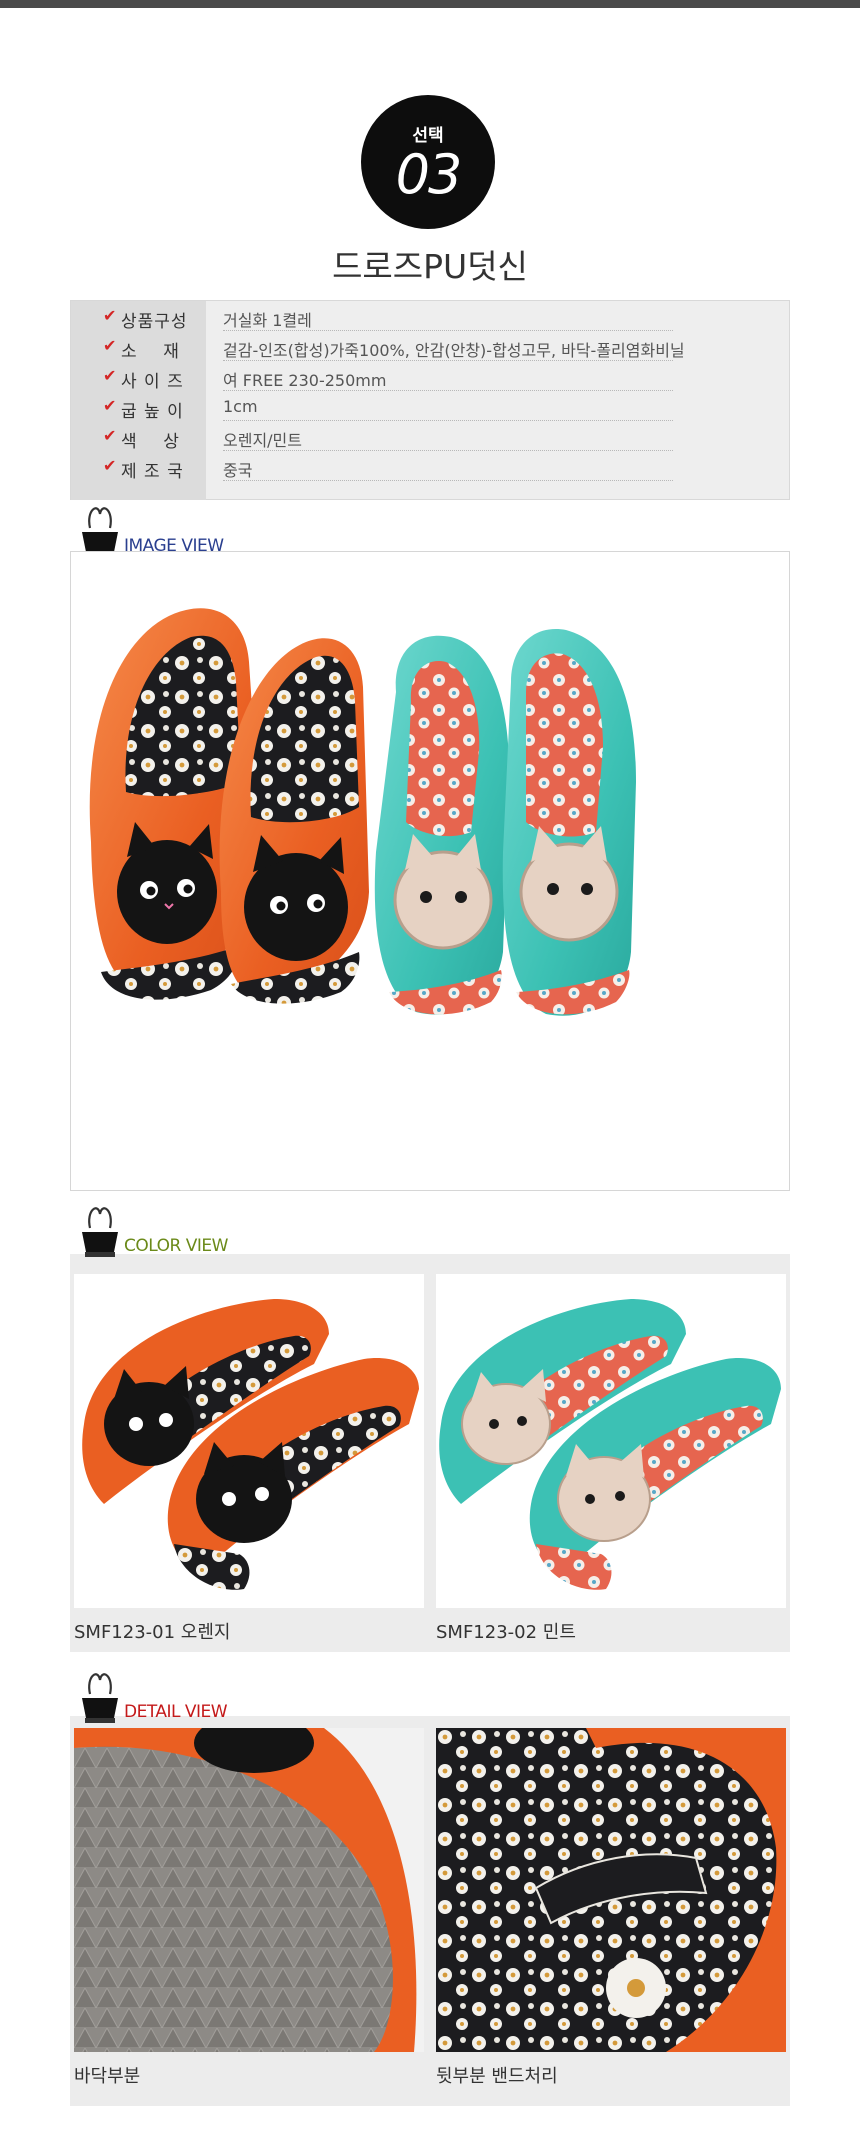 This screenshot has width=860, height=2150. What do you see at coordinates (240, 406) in the screenshot?
I see `spec-value: 1cm` at bounding box center [240, 406].